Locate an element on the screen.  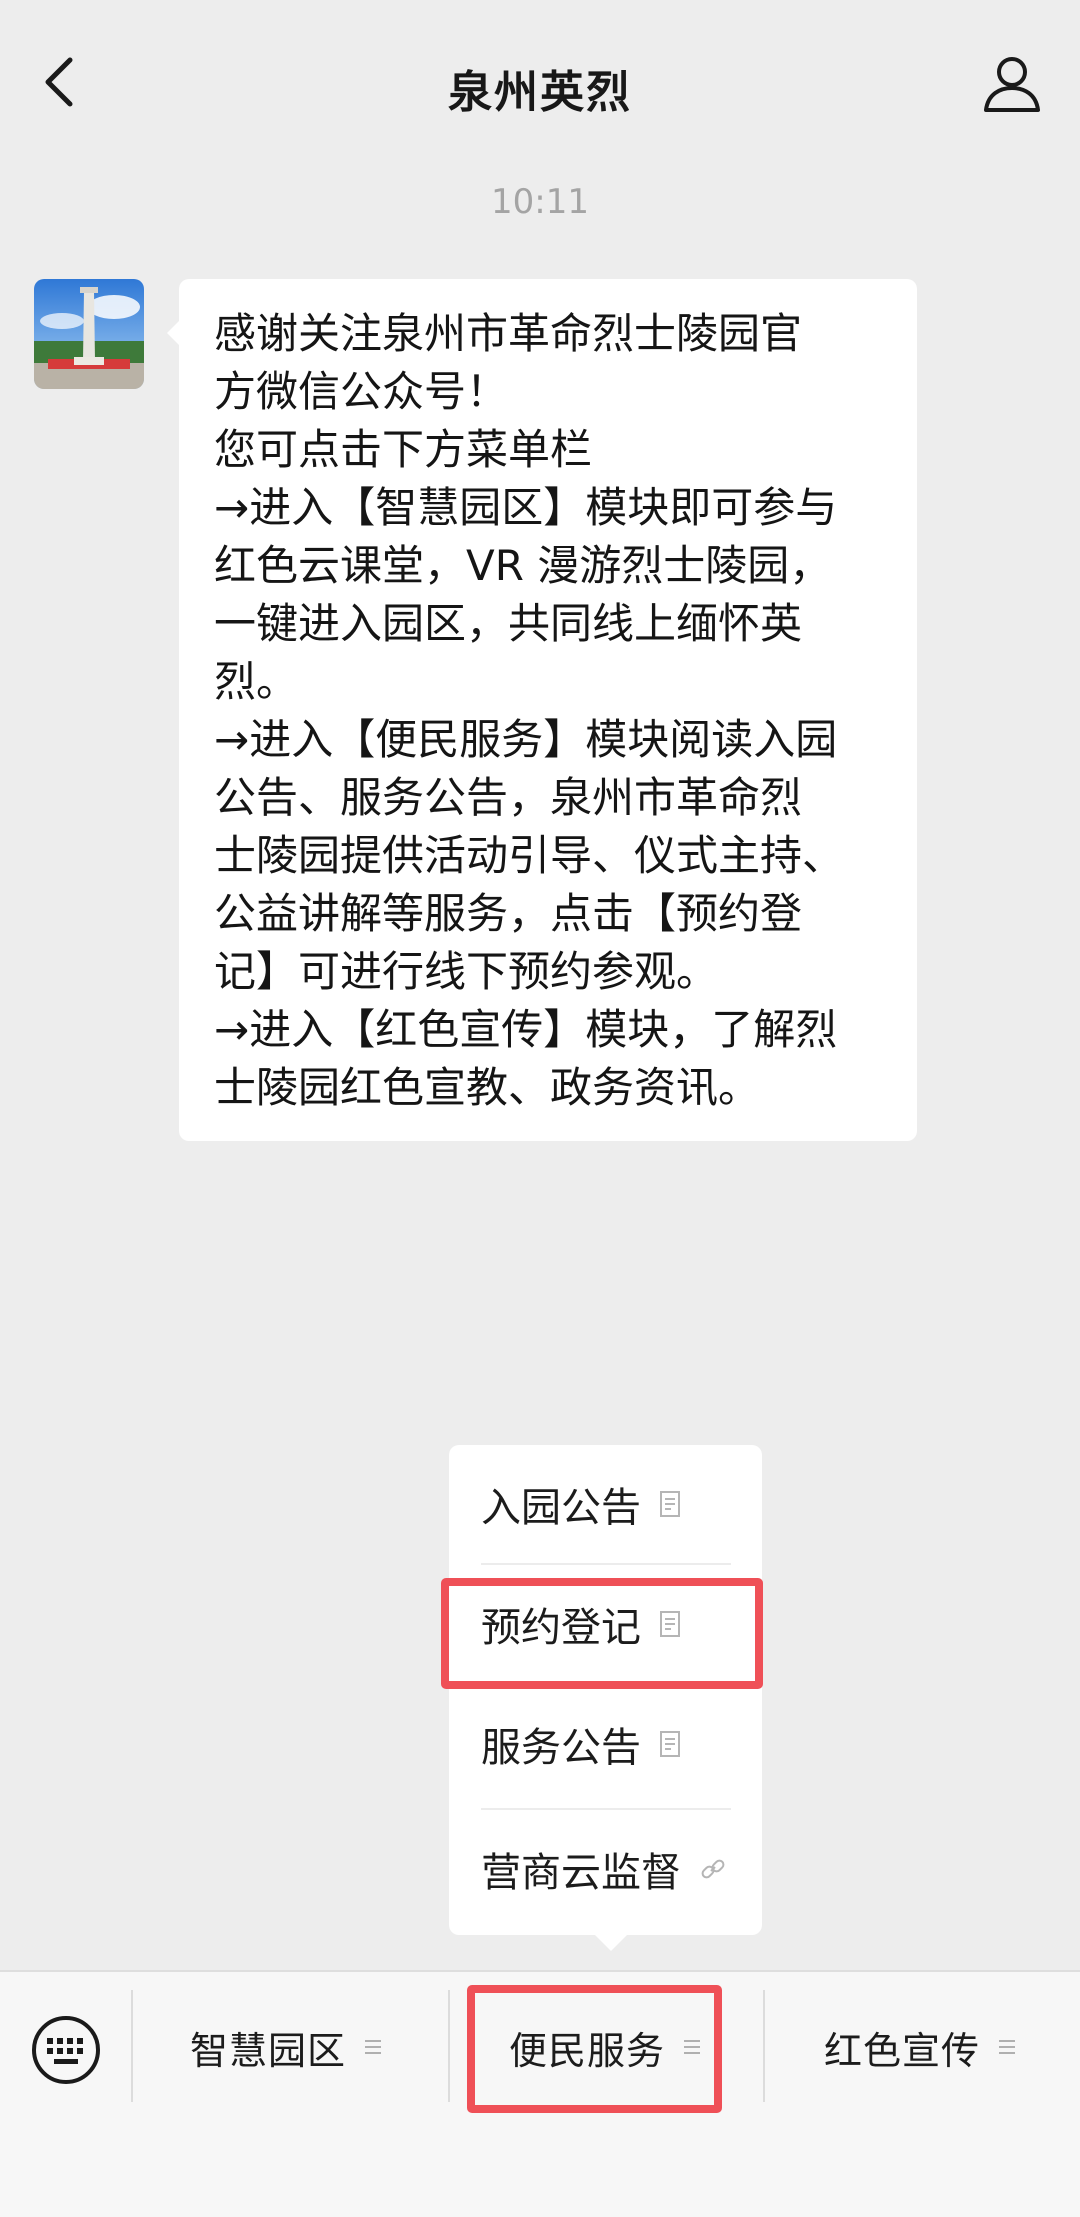
message-line: 您可点击下方菜单栏 is located at coordinates (403, 449).